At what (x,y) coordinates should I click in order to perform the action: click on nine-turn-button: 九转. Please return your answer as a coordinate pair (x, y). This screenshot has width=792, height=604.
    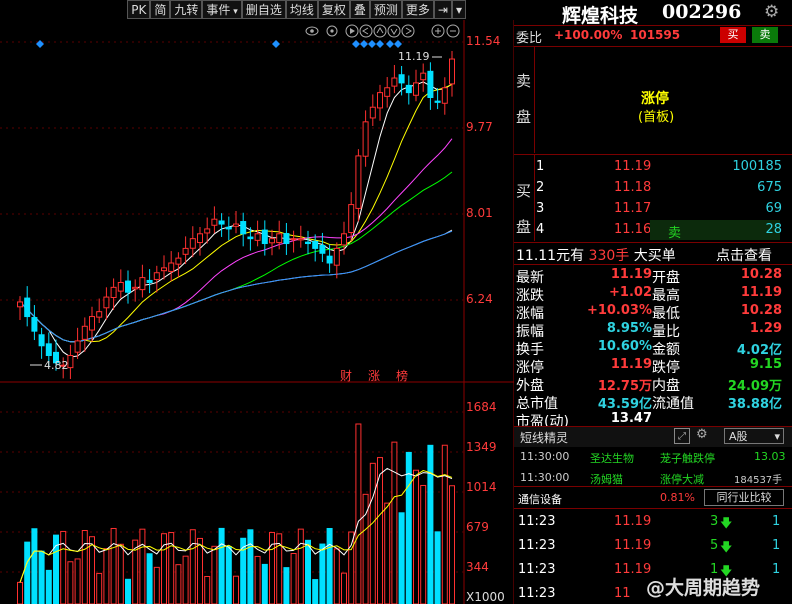
    Looking at the image, I should click on (186, 9).